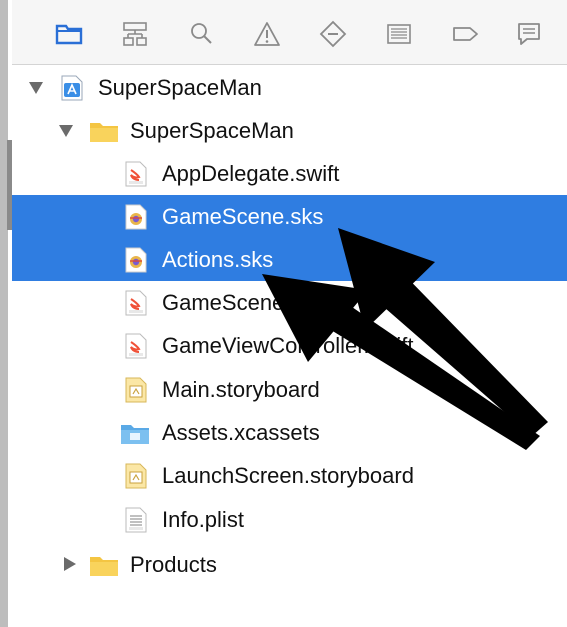 The image size is (567, 627). I want to click on tree-row-group: SuperSpaceMan, so click(289, 130).